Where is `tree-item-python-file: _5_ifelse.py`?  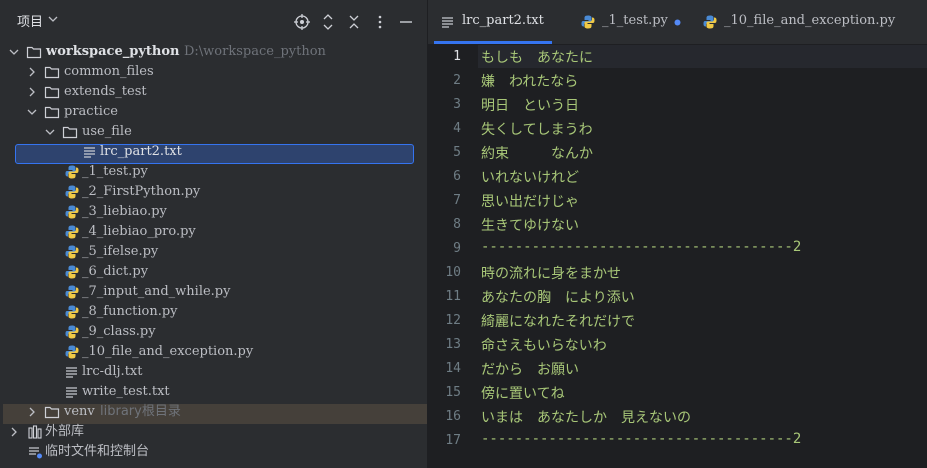
tree-item-python-file: _5_ifelse.py is located at coordinates (213, 252).